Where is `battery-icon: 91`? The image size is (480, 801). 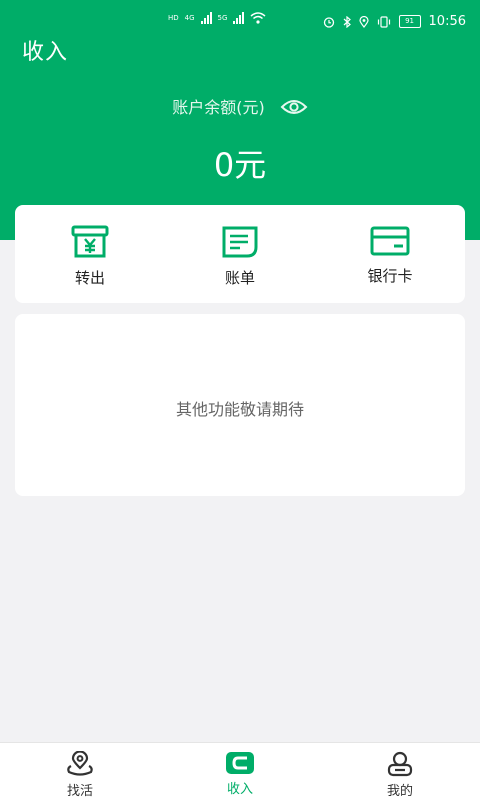
battery-icon: 91 is located at coordinates (409, 21).